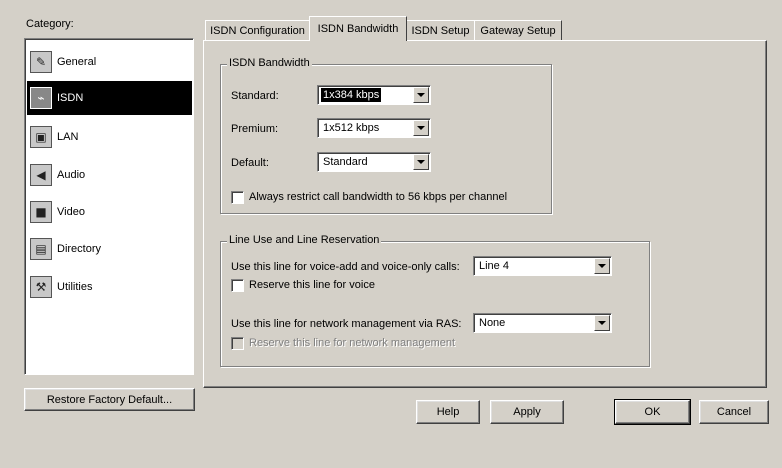  I want to click on reserve-voice-checkbox, so click(237, 285).